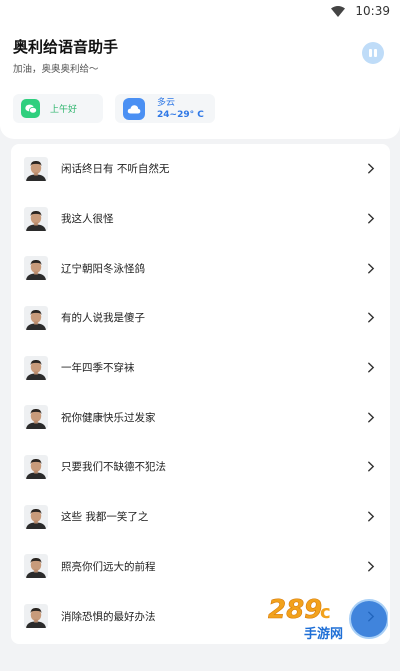 The width and height of the screenshot is (400, 671). What do you see at coordinates (103, 268) in the screenshot?
I see `item-label: 辽宁朝阳冬泳怪鸽` at bounding box center [103, 268].